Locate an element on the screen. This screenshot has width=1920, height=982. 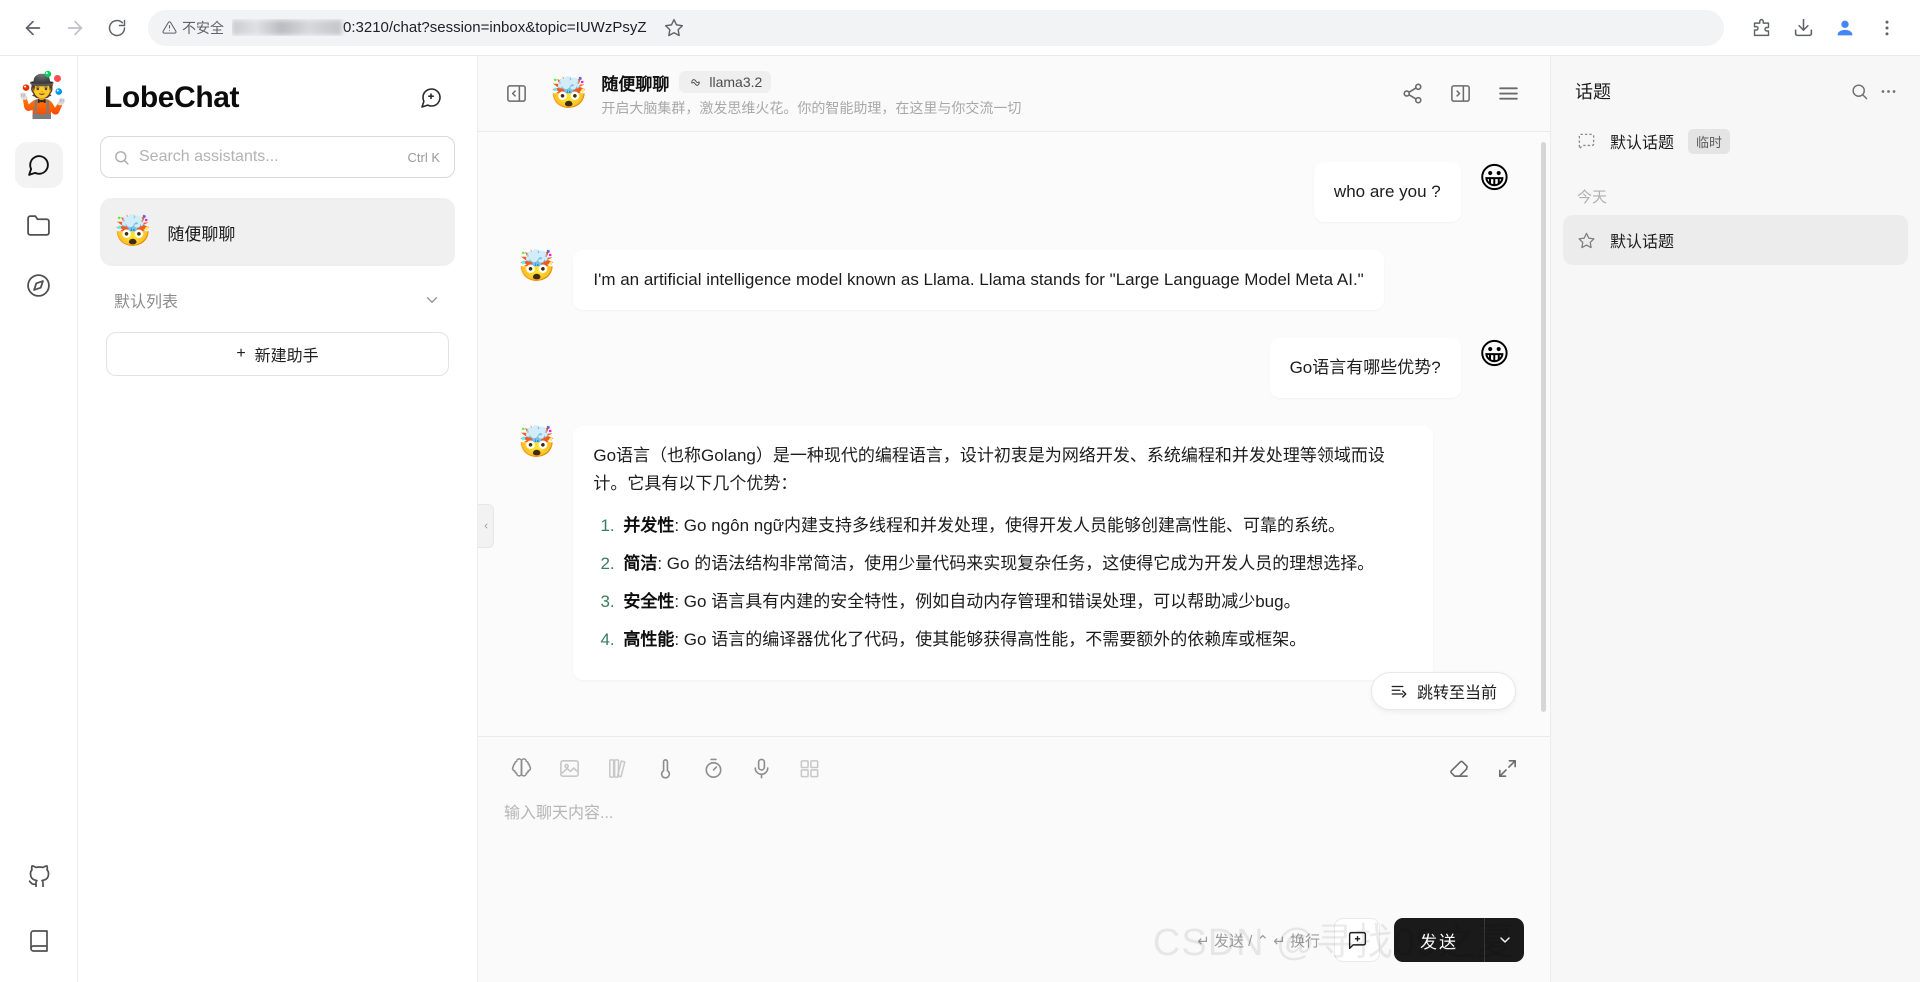
github-icon is located at coordinates (39, 877).